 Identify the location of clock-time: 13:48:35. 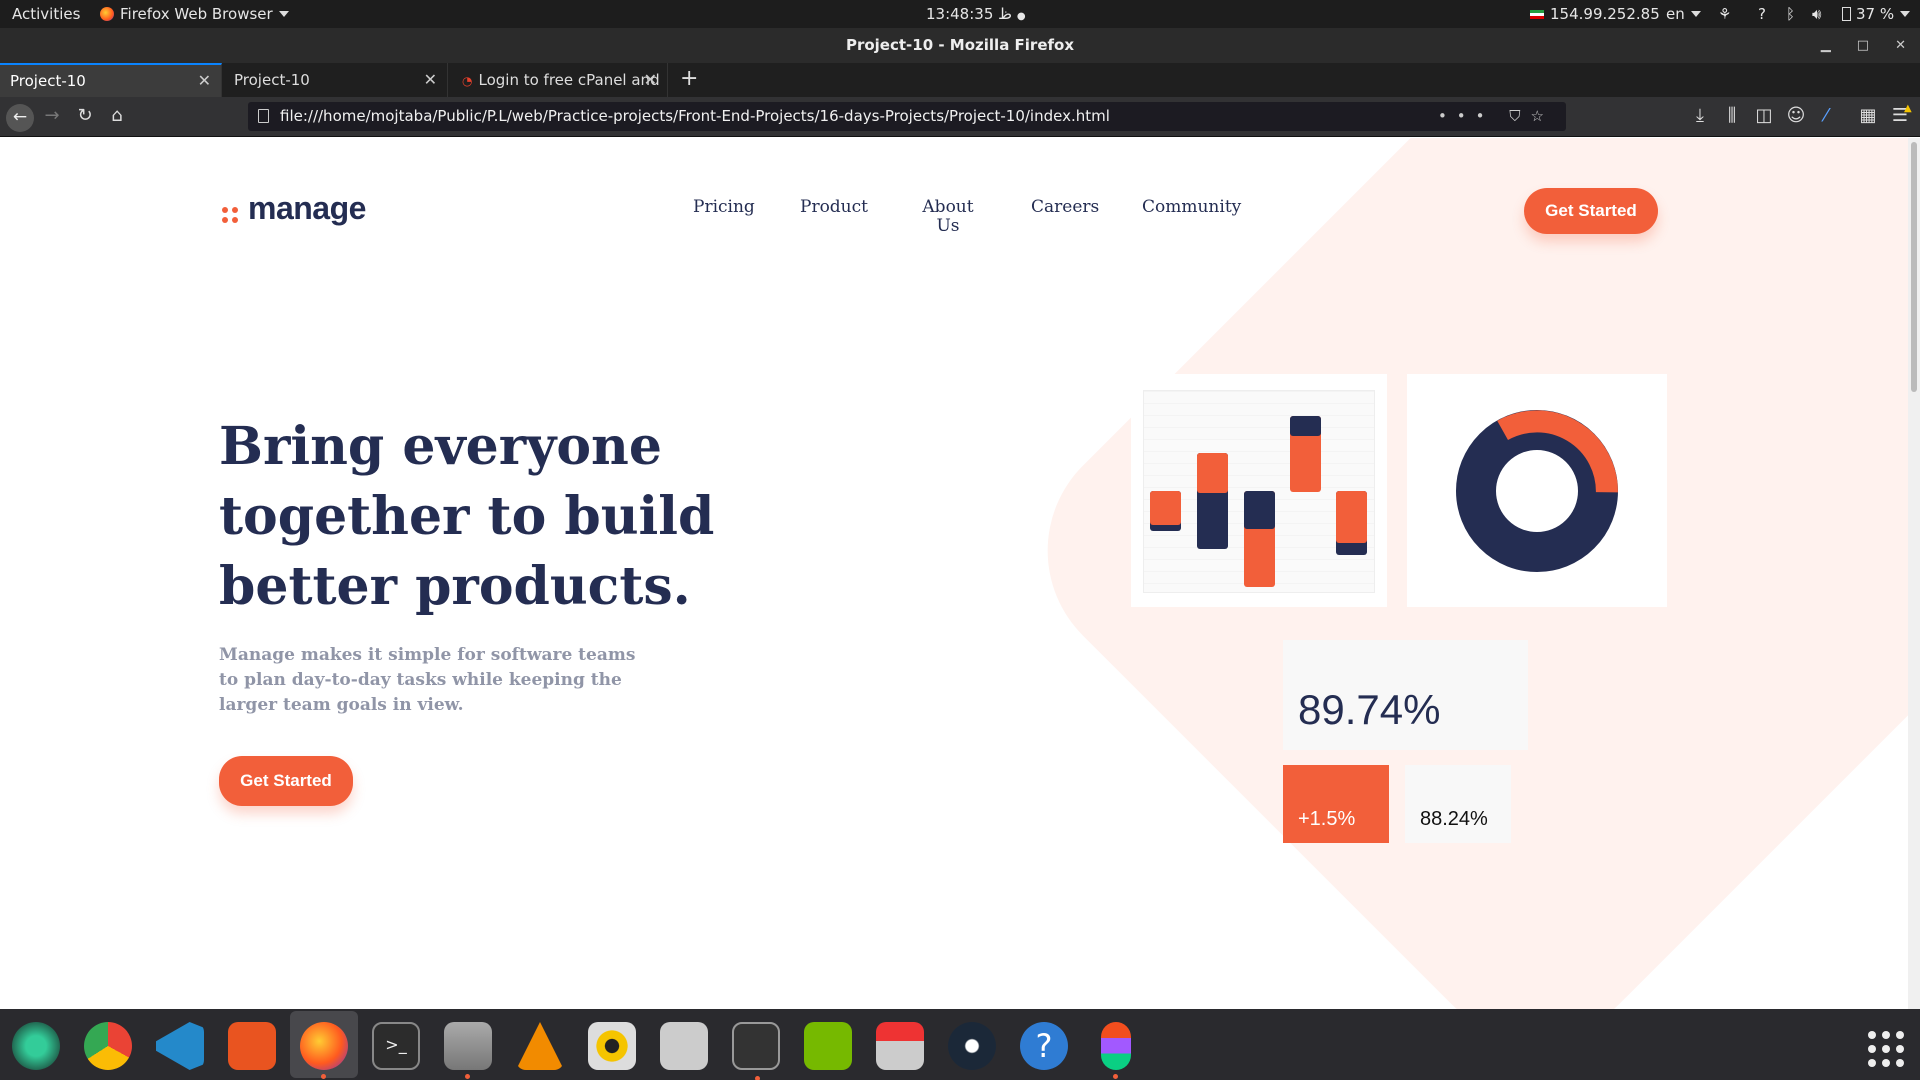
(960, 14).